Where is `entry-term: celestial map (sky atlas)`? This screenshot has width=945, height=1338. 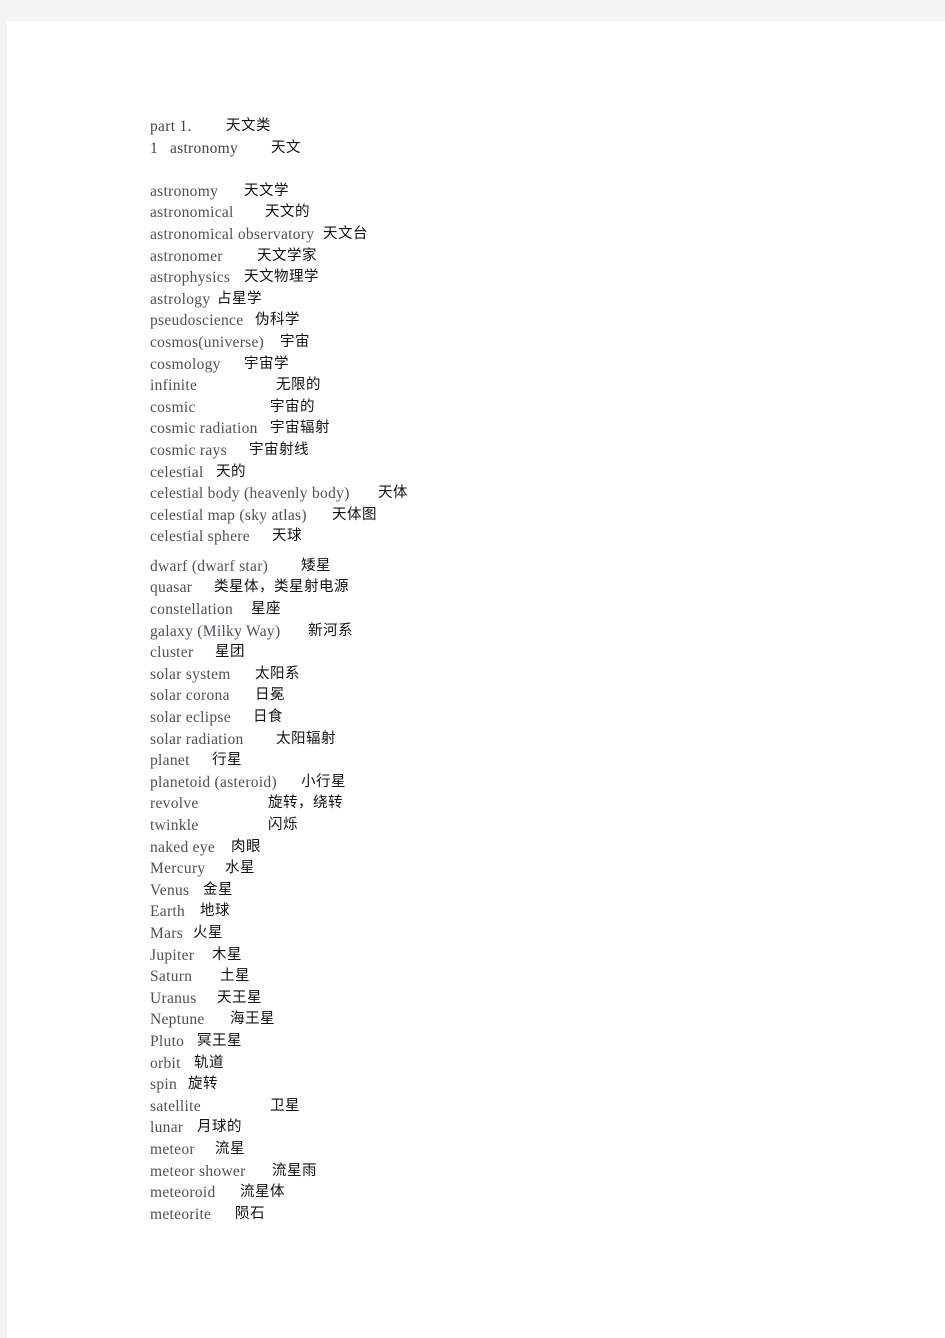 entry-term: celestial map (sky atlas) is located at coordinates (228, 515).